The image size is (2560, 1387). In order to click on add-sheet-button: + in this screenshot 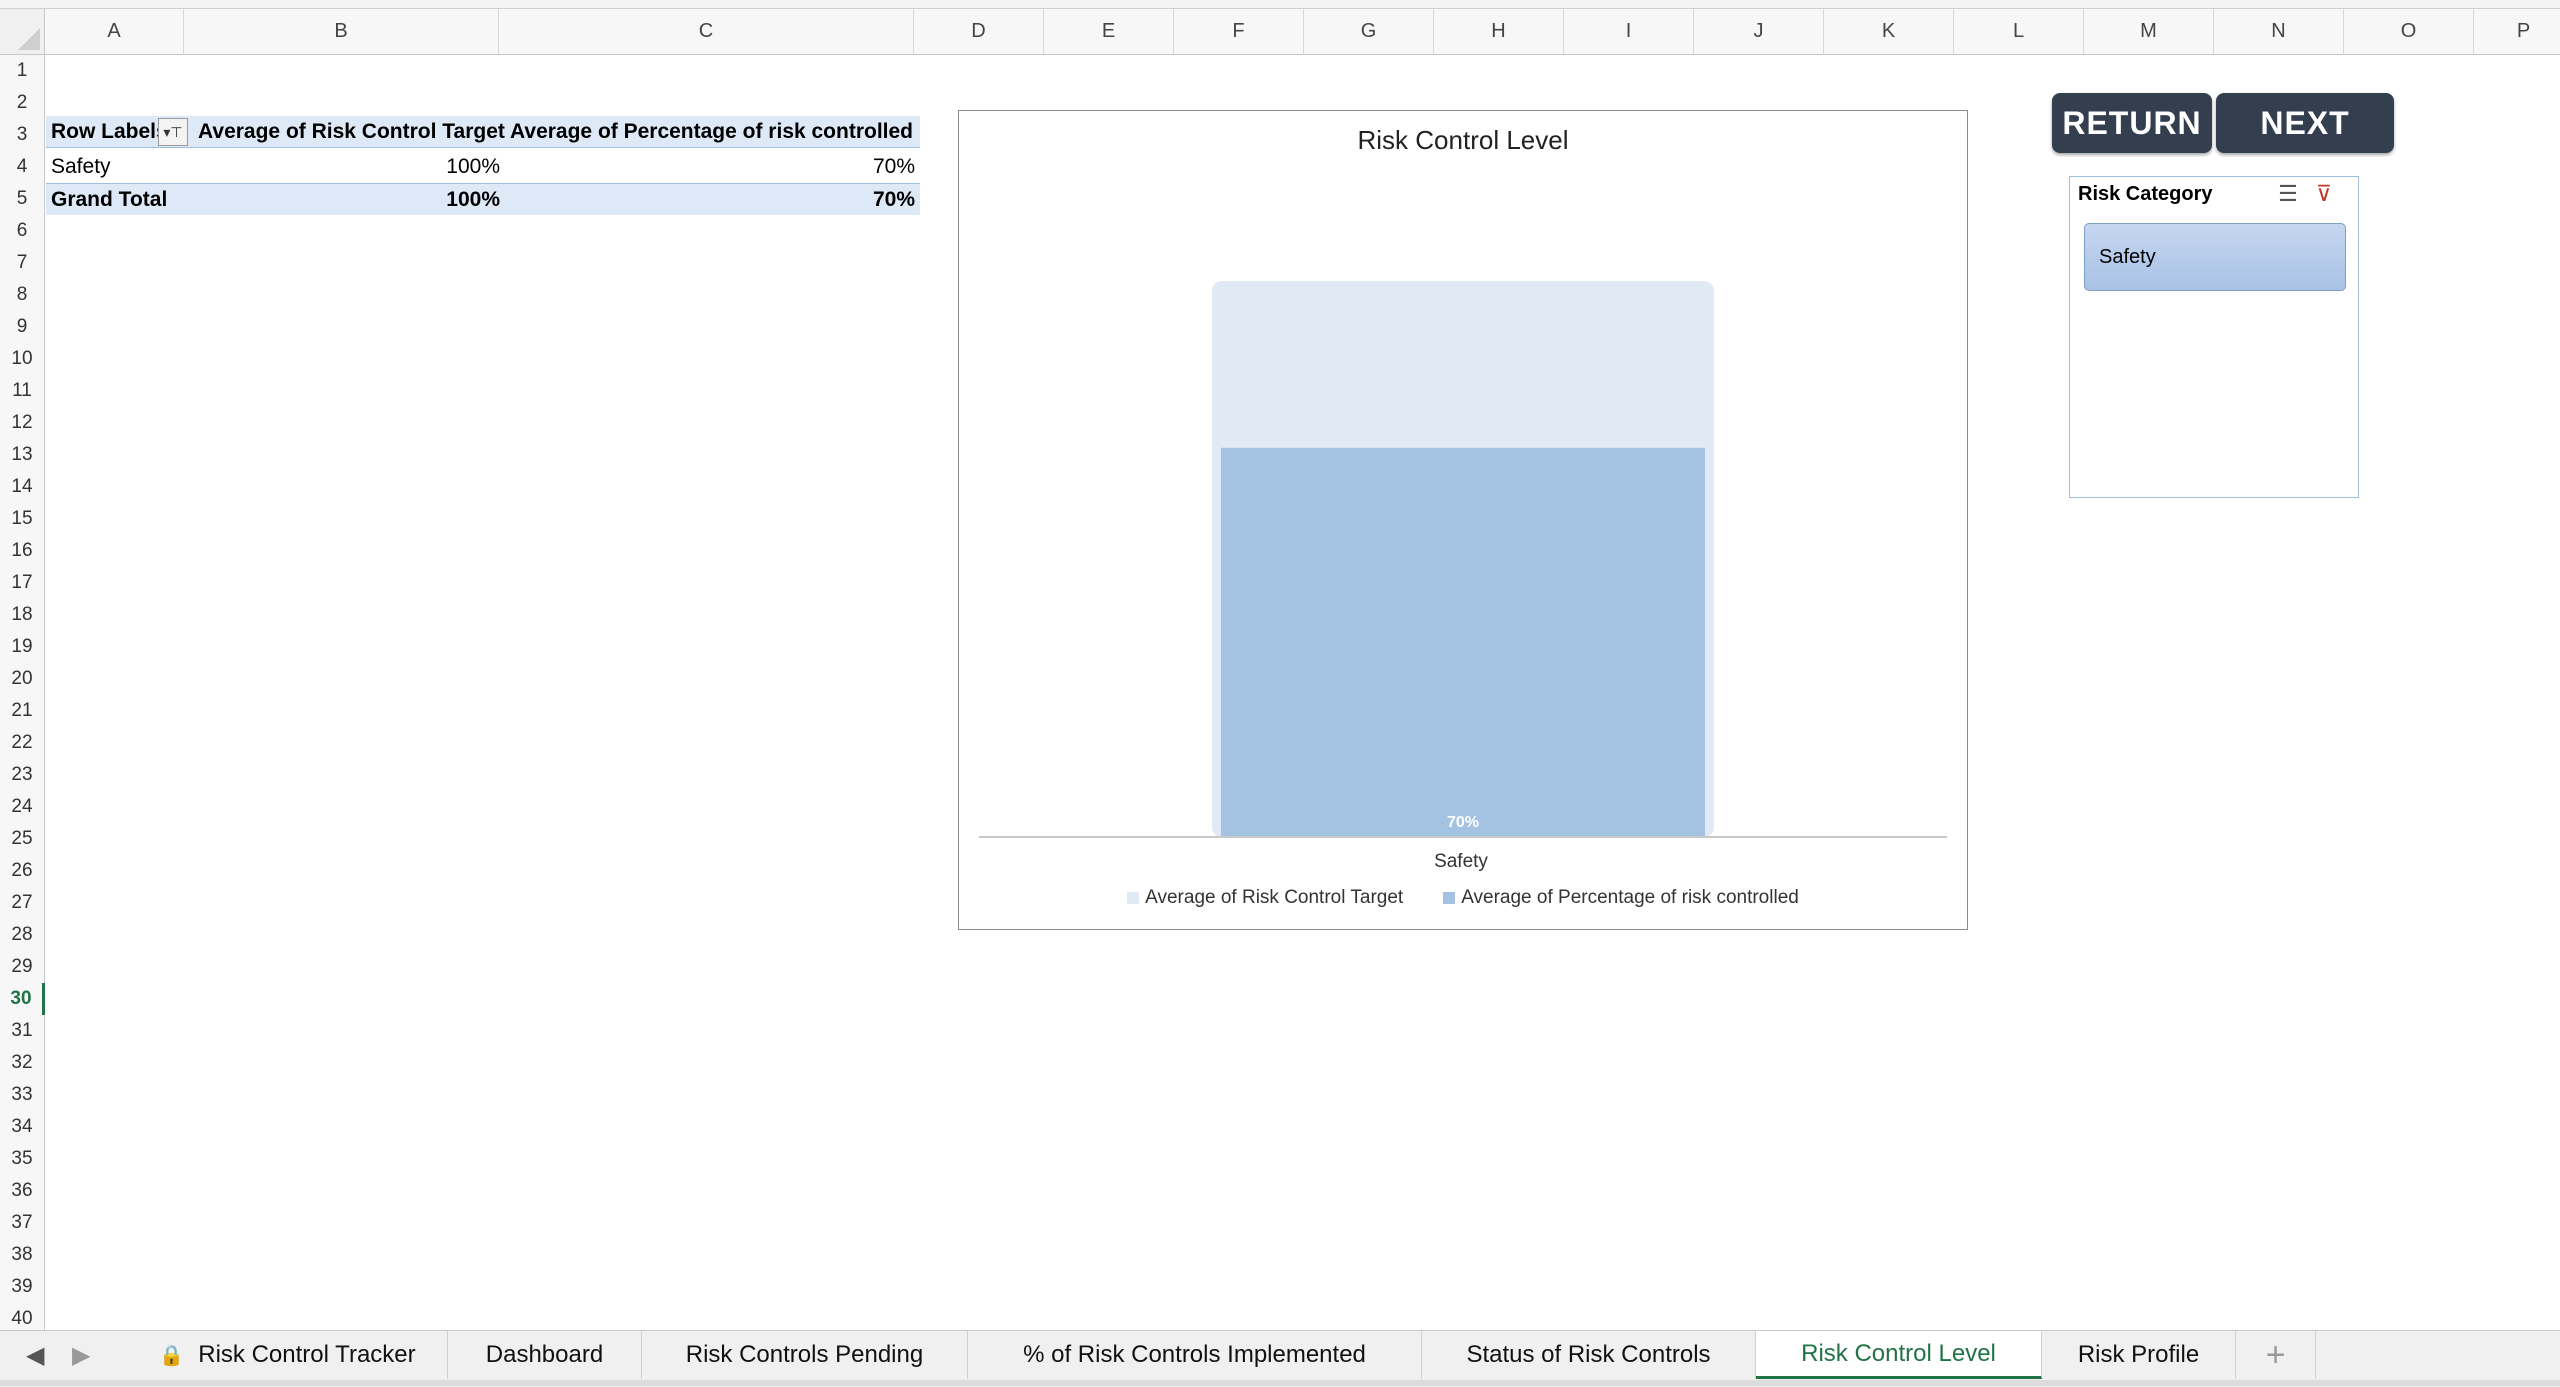, I will do `click(2276, 1355)`.